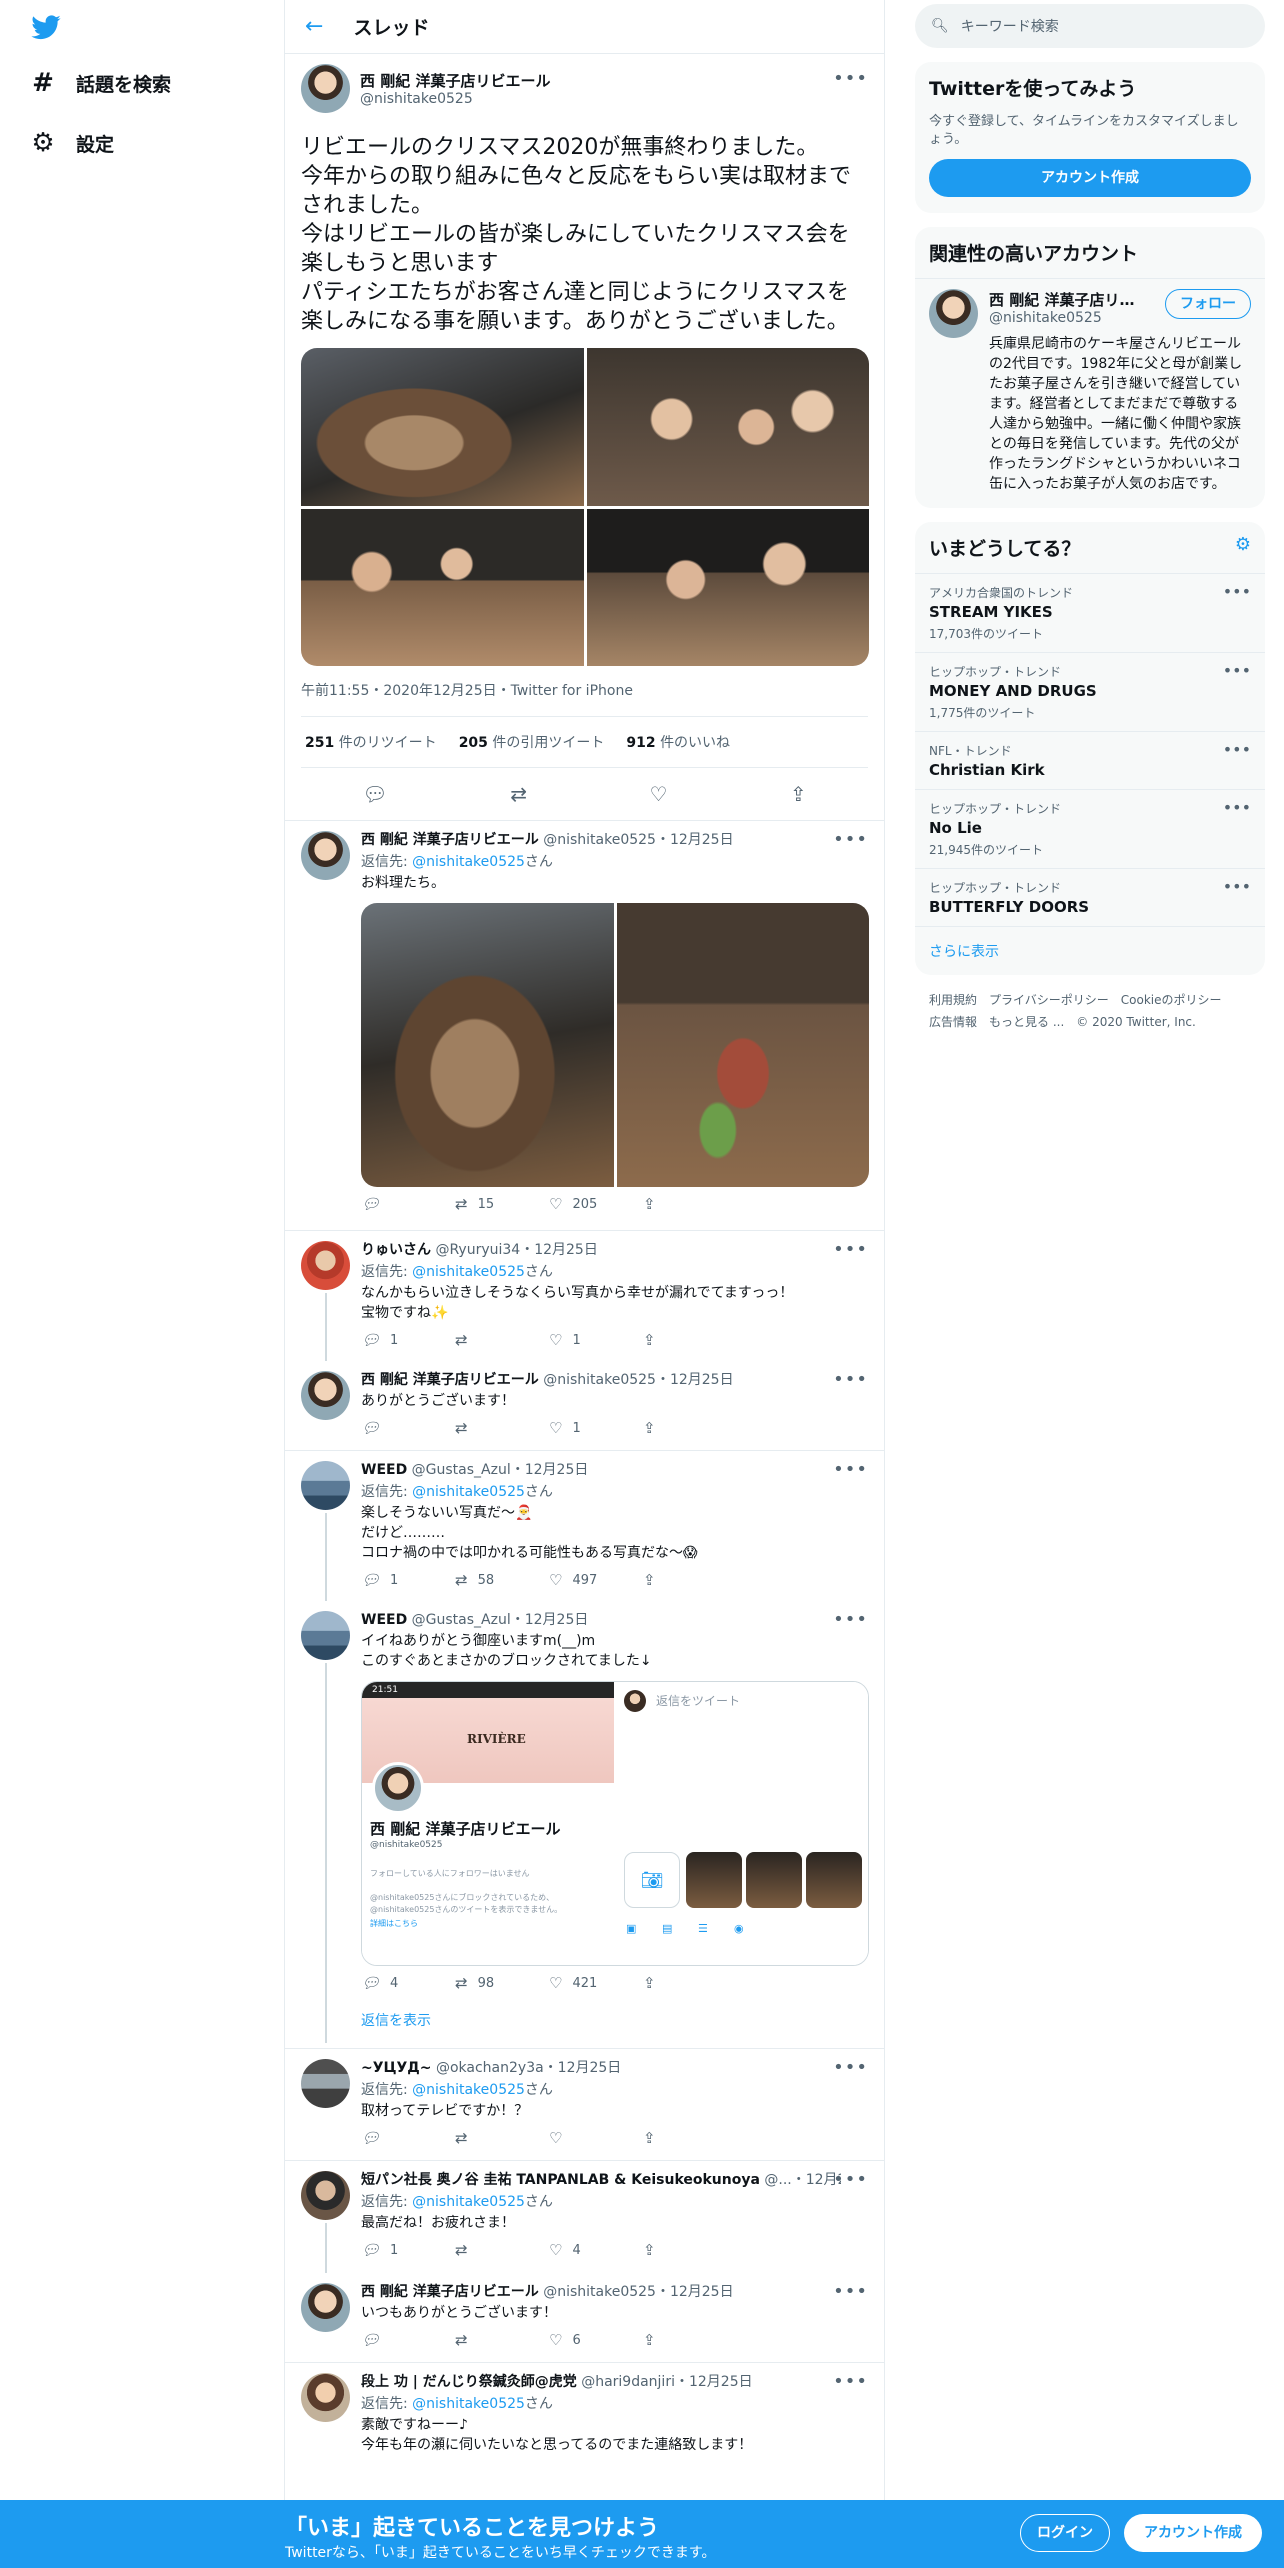 The height and width of the screenshot is (2568, 1284). Describe the element at coordinates (1090, 178) in the screenshot. I see `create-account-button: アカウント作成` at that location.